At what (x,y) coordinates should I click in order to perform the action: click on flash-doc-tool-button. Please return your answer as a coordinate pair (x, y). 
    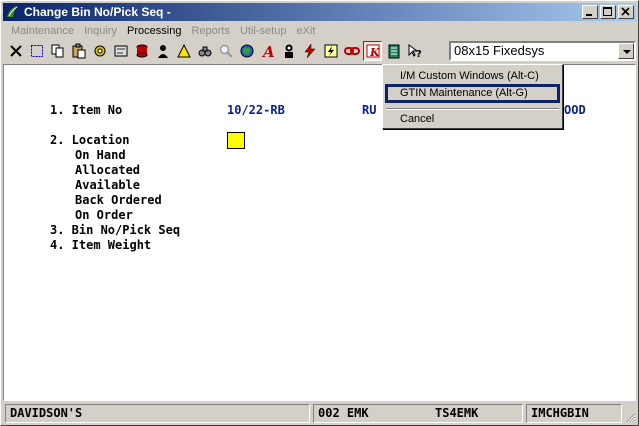
    Looking at the image, I should click on (330, 51).